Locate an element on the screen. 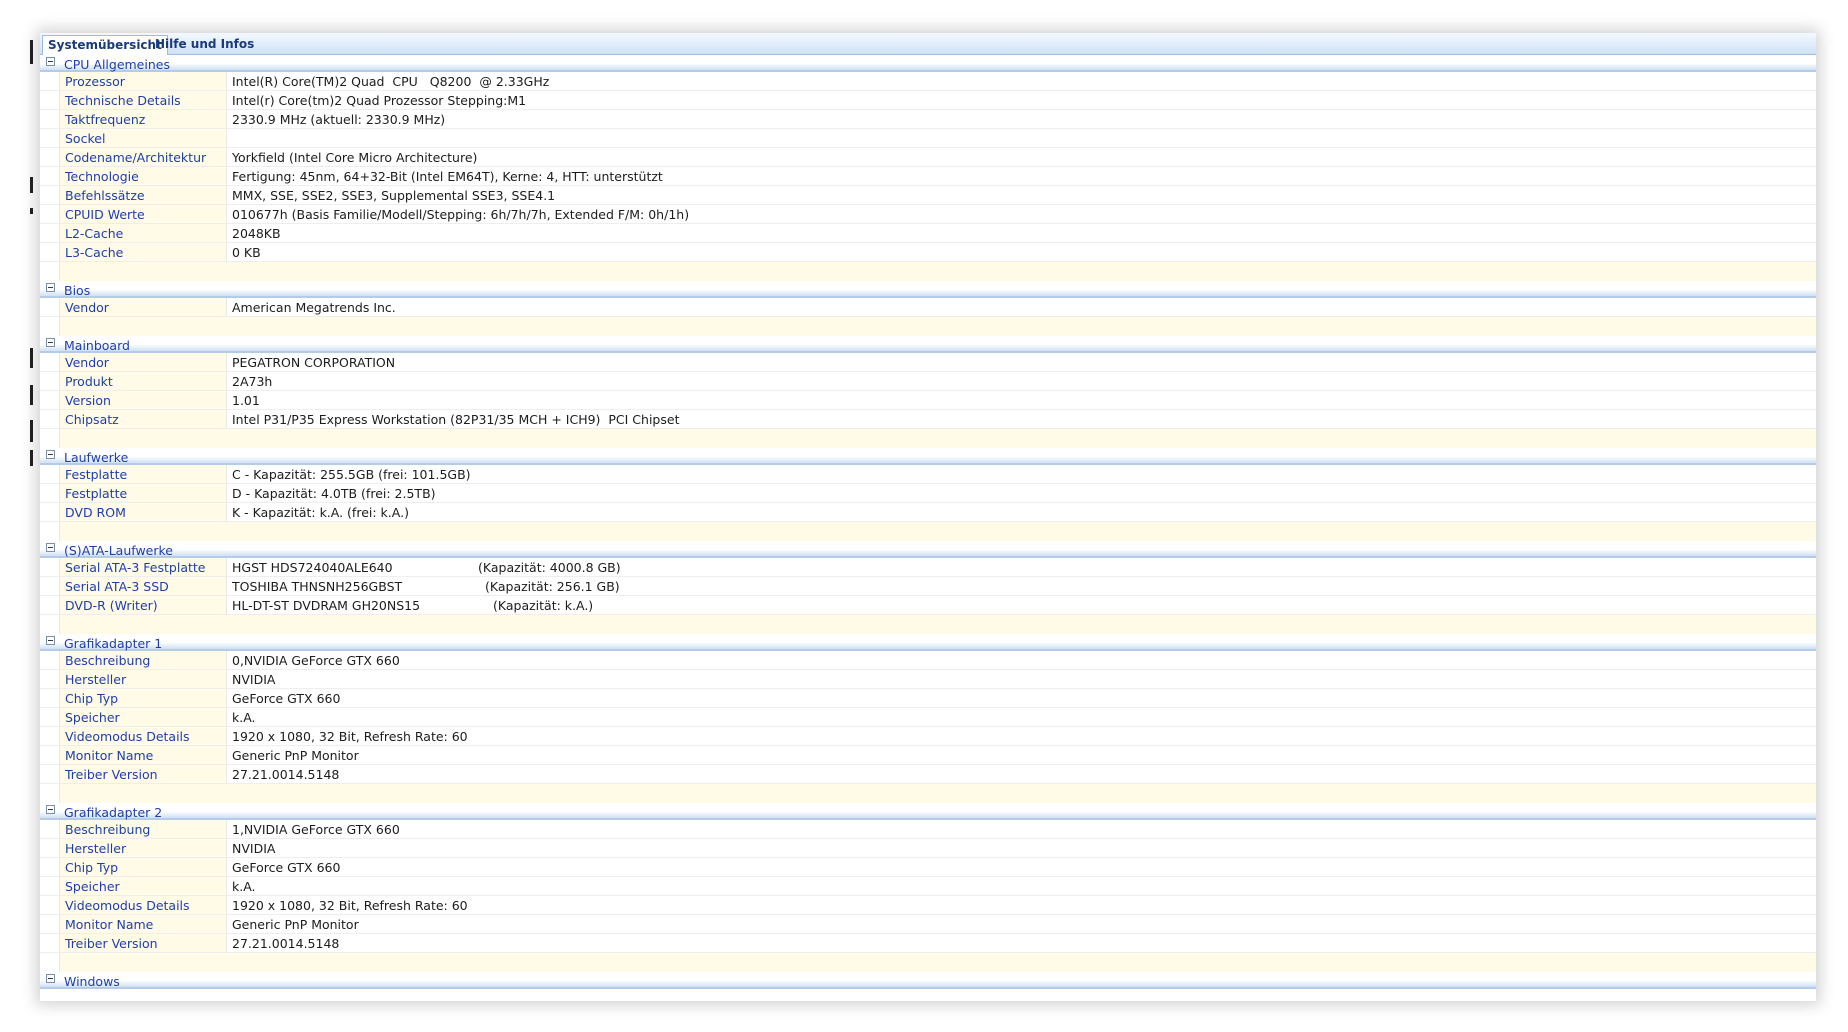  capacity-value: (Kapazität: 256.1 GB) is located at coordinates (552, 586).